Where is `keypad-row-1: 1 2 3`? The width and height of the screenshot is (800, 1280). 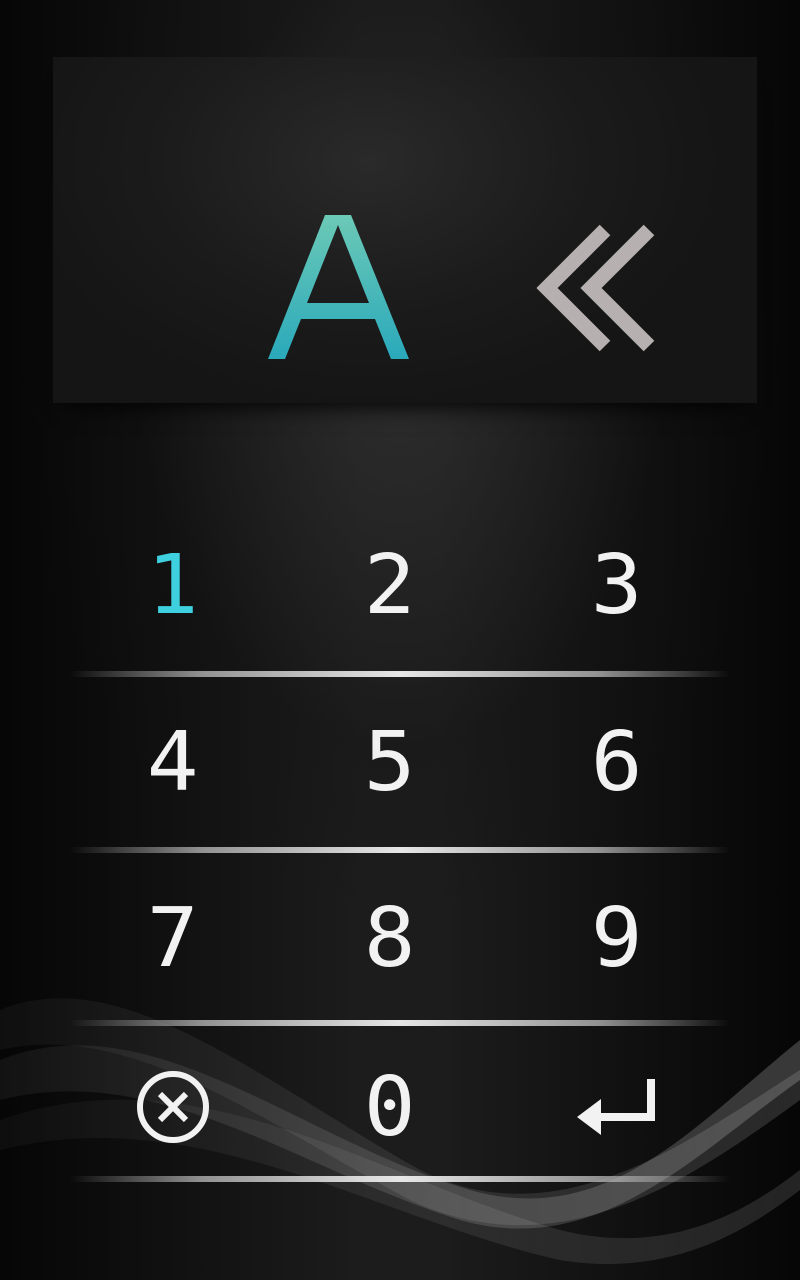 keypad-row-1: 1 2 3 is located at coordinates (400, 588).